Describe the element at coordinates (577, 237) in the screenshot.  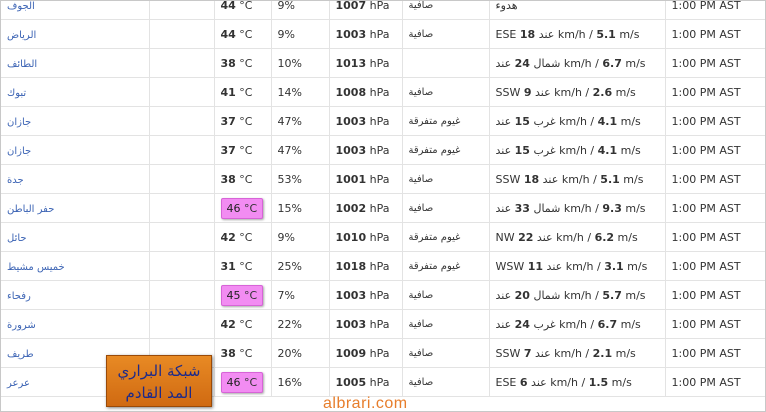
I see `wind-cell: NW 22 عند km/h / 6.2 m/s` at that location.